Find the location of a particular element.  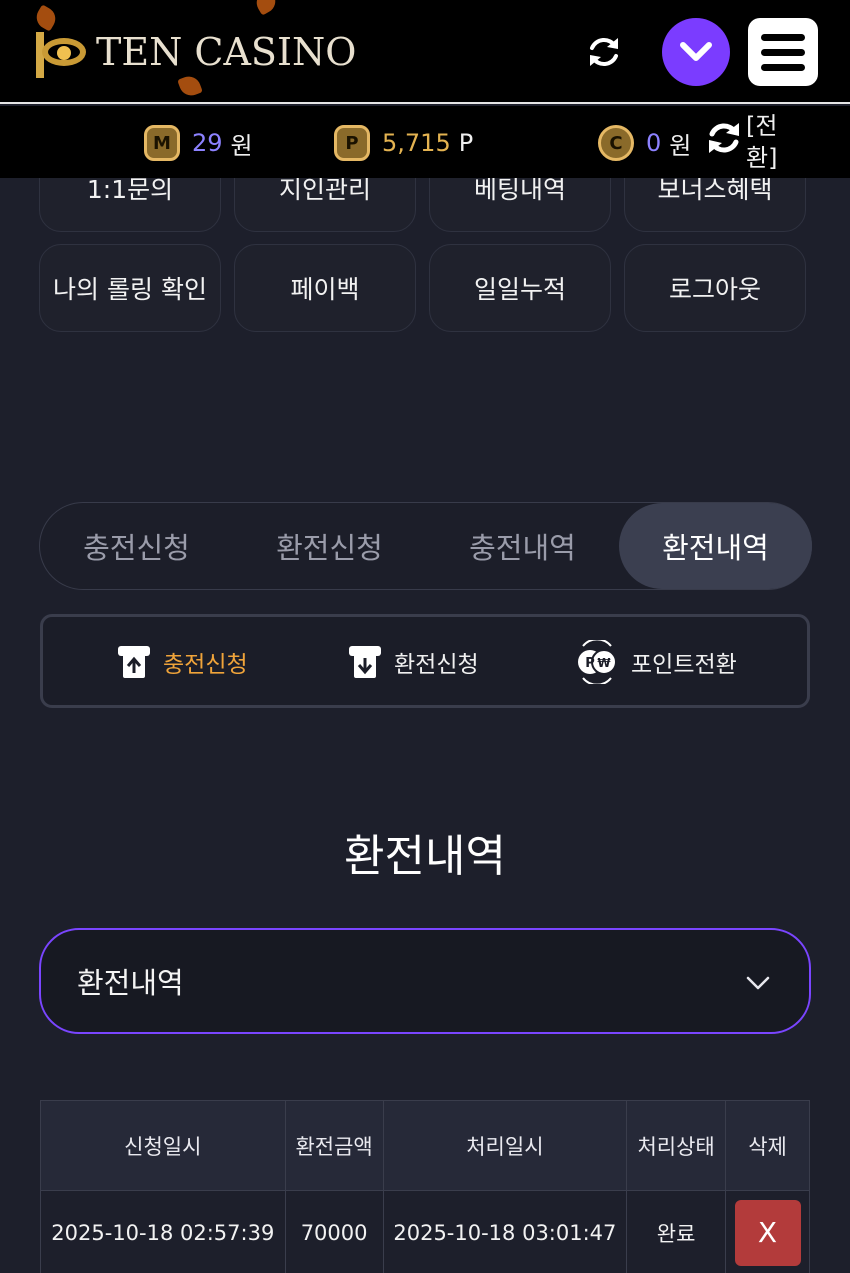

refresh-icon is located at coordinates (604, 52).